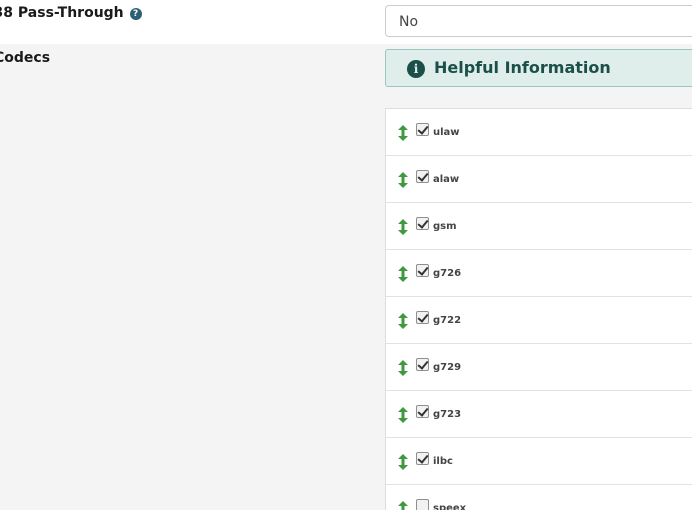 Image resolution: width=692 pixels, height=510 pixels. Describe the element at coordinates (443, 461) in the screenshot. I see `codec-name: ilbc` at that location.